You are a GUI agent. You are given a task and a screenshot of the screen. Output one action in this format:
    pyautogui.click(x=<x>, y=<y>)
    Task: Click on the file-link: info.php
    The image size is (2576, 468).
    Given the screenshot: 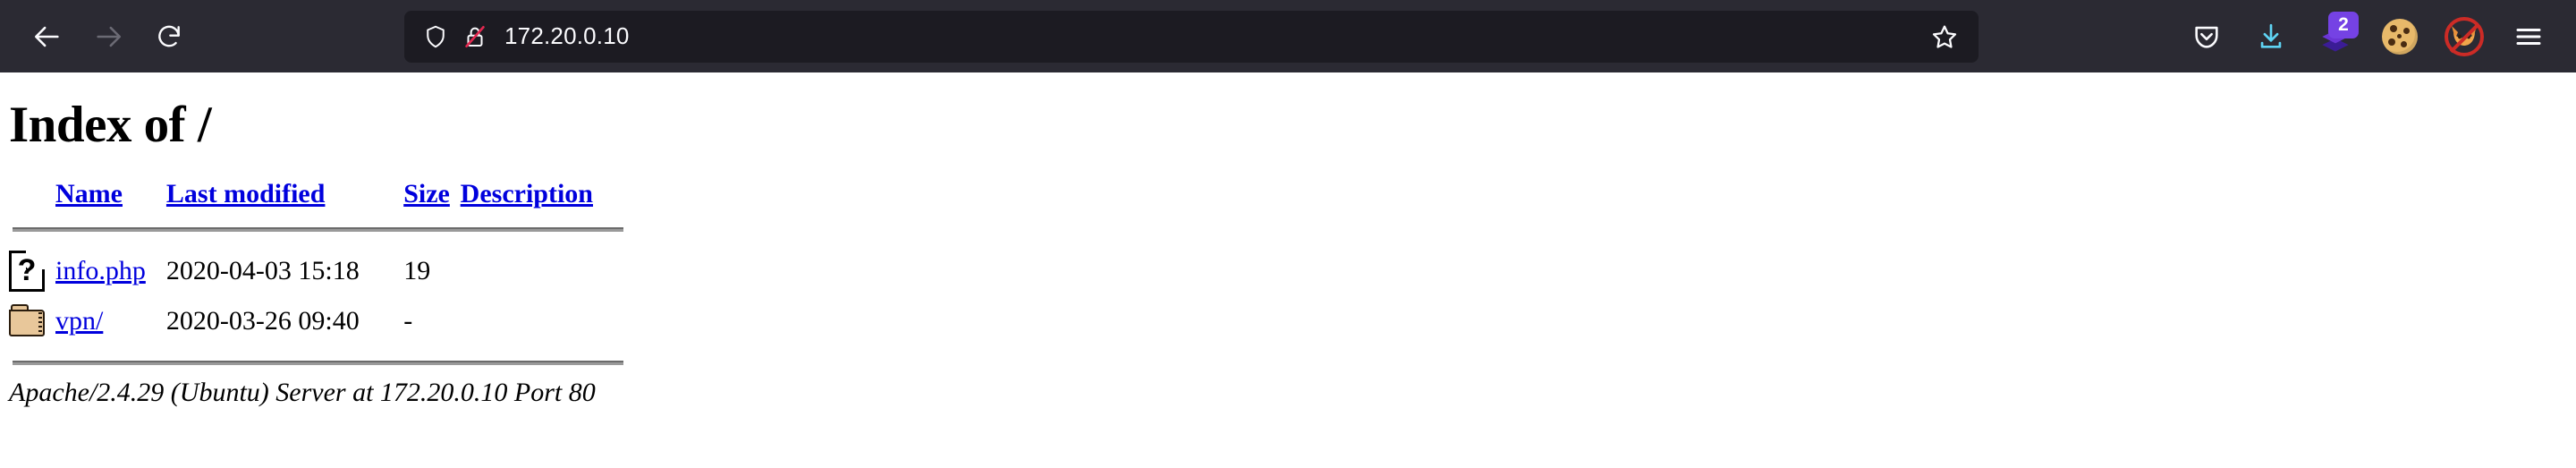 What is the action you would take?
    pyautogui.click(x=100, y=270)
    